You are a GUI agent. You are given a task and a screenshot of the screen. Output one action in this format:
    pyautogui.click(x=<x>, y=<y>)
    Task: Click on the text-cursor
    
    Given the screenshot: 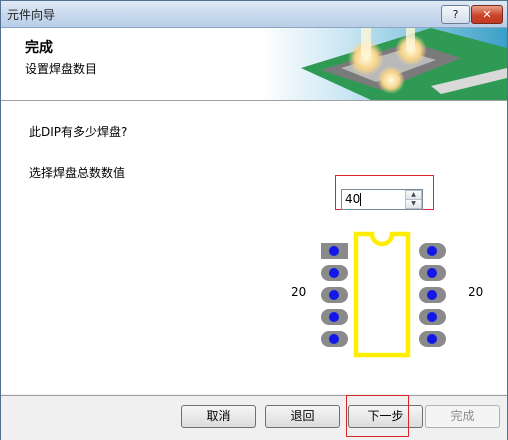 What is the action you would take?
    pyautogui.click(x=360, y=199)
    